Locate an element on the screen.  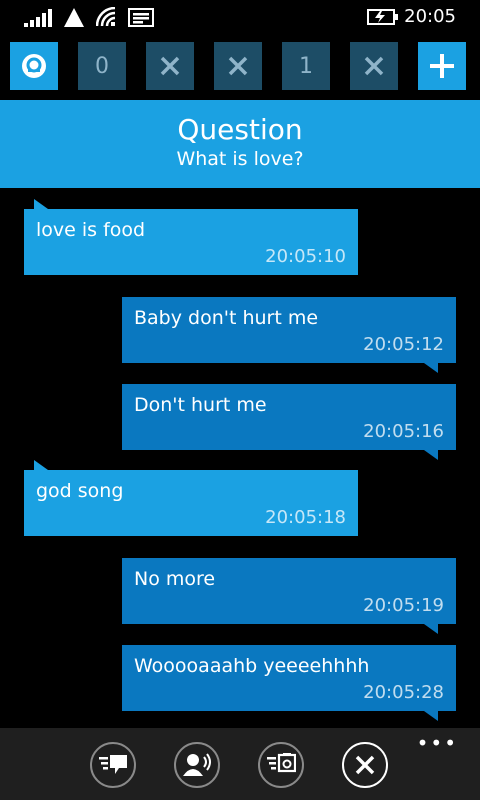
message-time: 20:05:10 is located at coordinates (305, 256).